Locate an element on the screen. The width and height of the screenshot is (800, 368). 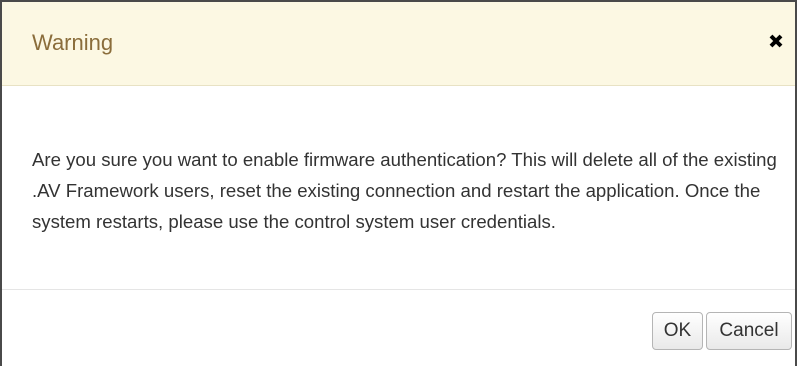
ok-button: OK is located at coordinates (677, 331).